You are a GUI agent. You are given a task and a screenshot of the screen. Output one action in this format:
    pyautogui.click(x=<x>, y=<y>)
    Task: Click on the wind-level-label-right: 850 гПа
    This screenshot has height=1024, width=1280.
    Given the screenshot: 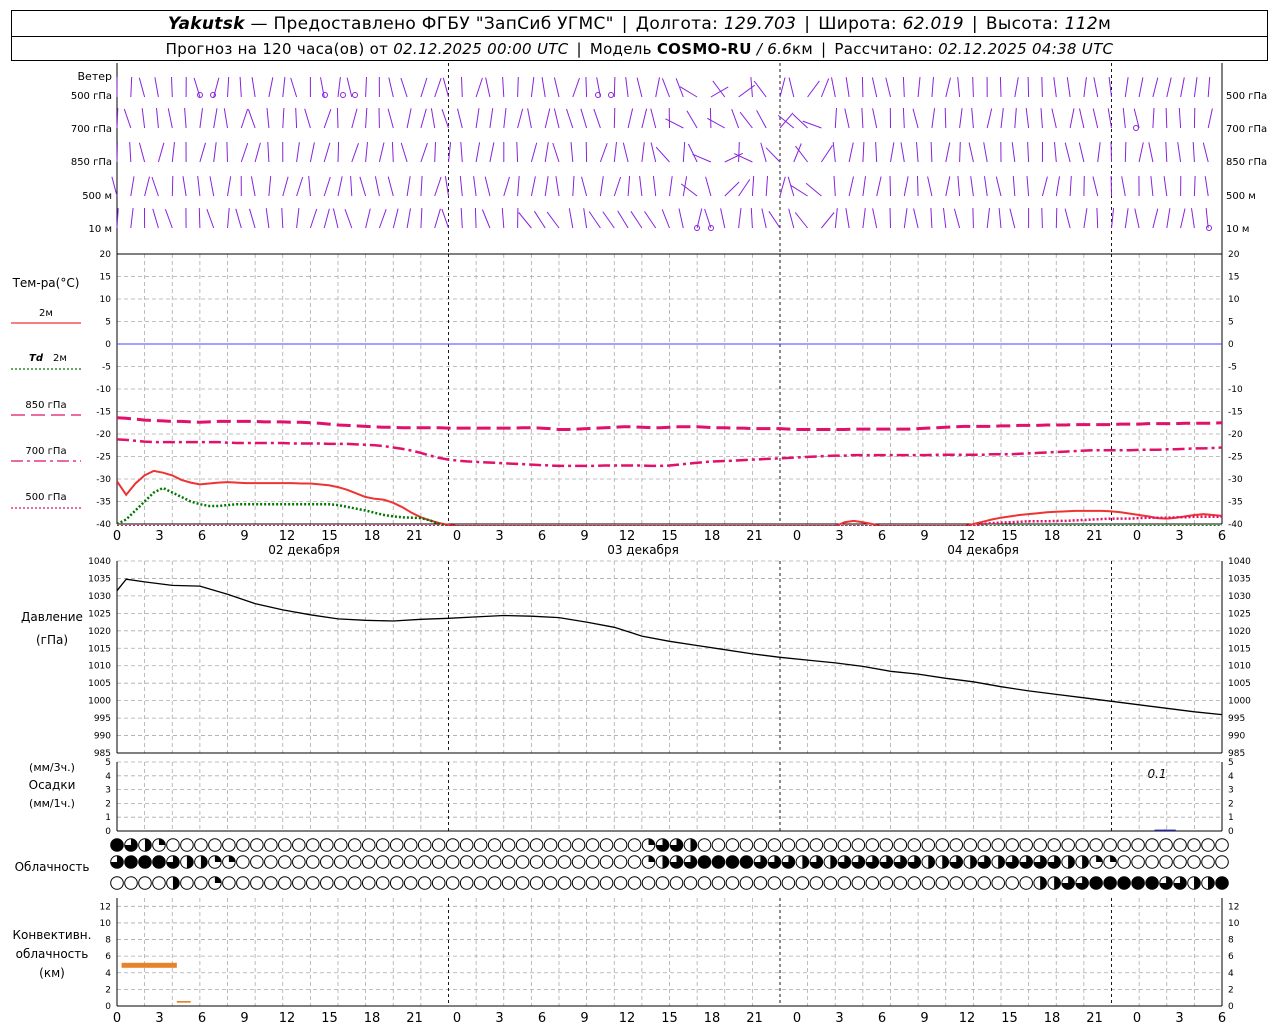 What is the action you would take?
    pyautogui.click(x=1246, y=162)
    